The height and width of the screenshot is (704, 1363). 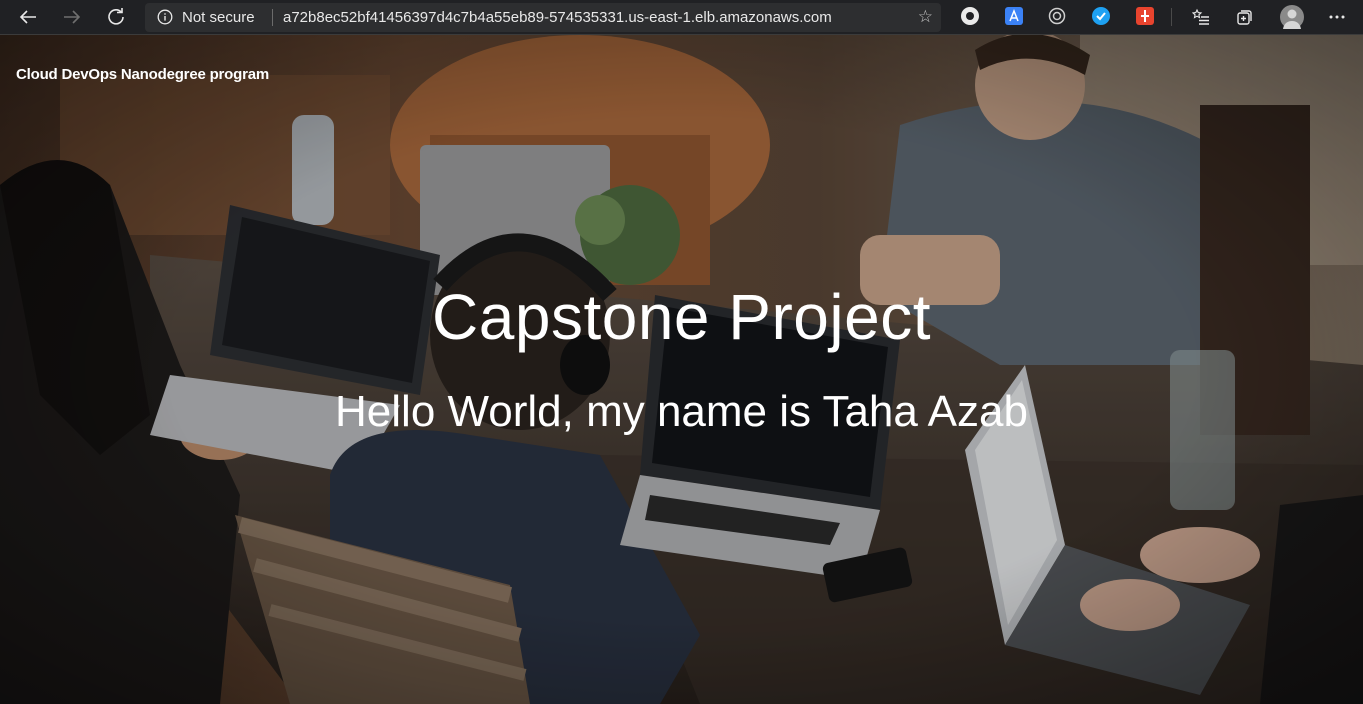 What do you see at coordinates (1057, 16) in the screenshot?
I see `extension-target-icon` at bounding box center [1057, 16].